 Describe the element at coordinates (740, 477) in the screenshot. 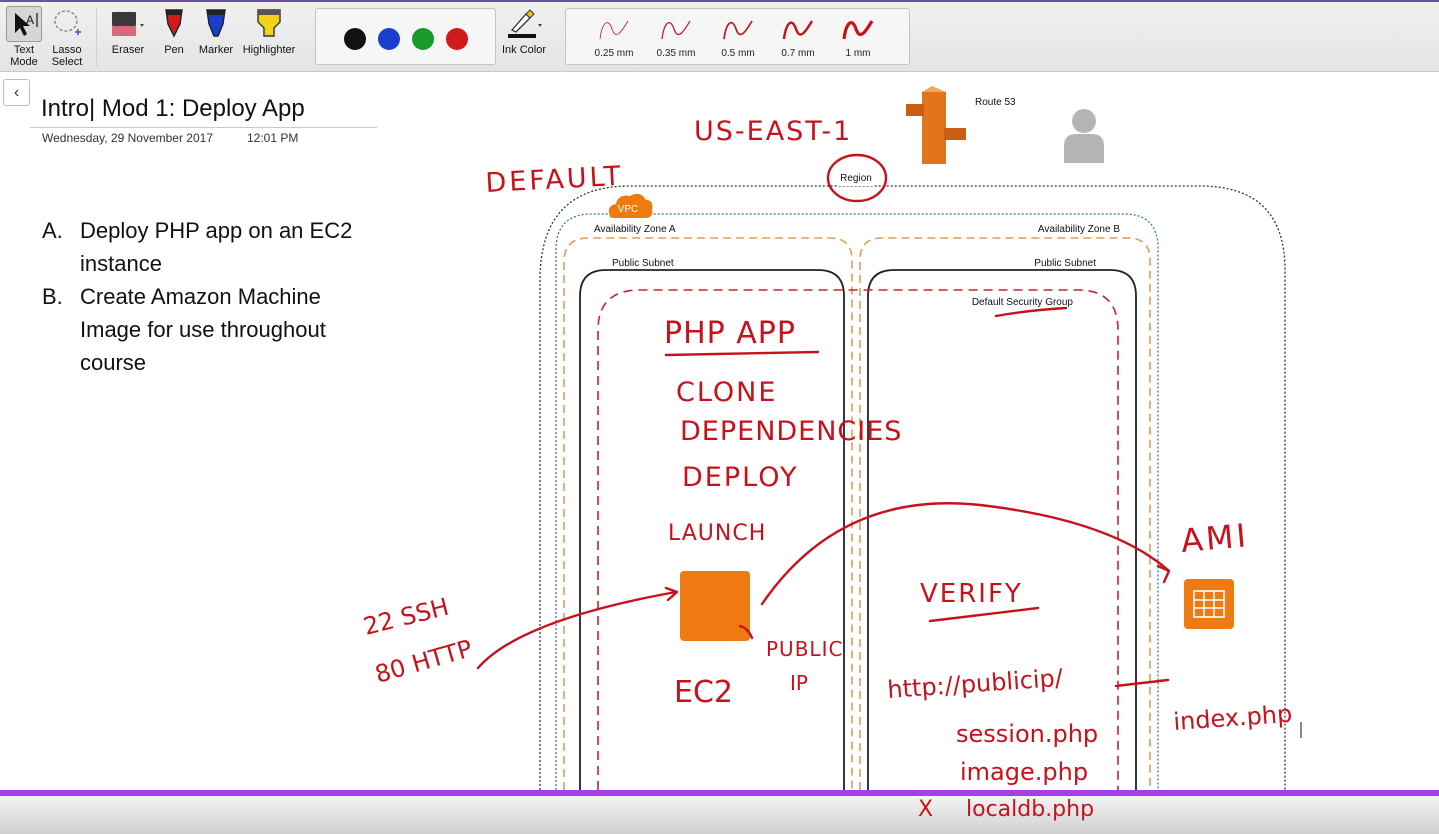

I see `ink-deploy: DEPLOY` at that location.